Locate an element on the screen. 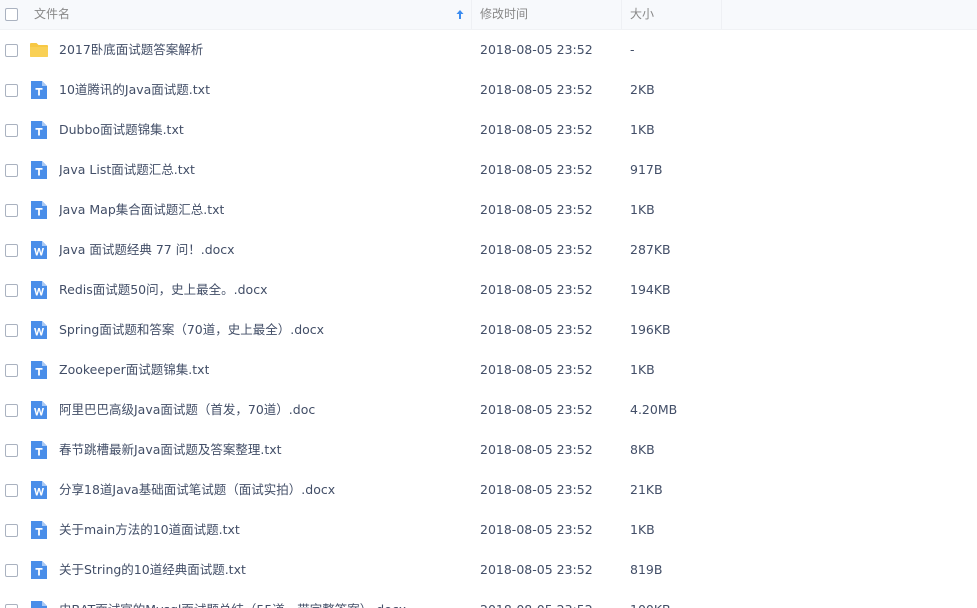  column-header-time-label: 修改时间 is located at coordinates (504, 14).